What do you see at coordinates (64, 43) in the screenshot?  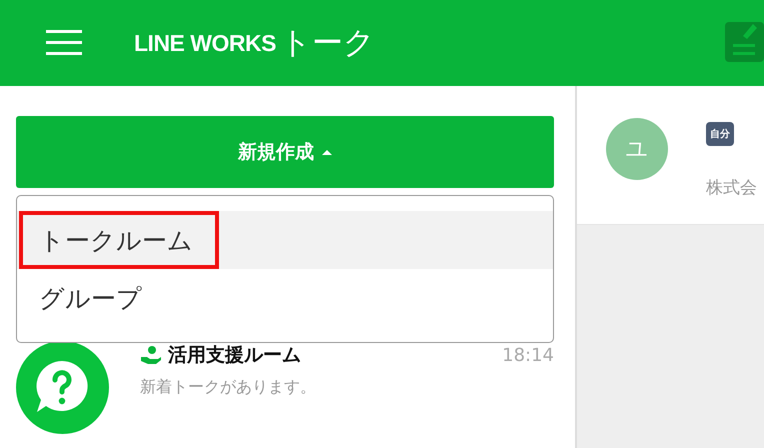 I see `menu-icon` at bounding box center [64, 43].